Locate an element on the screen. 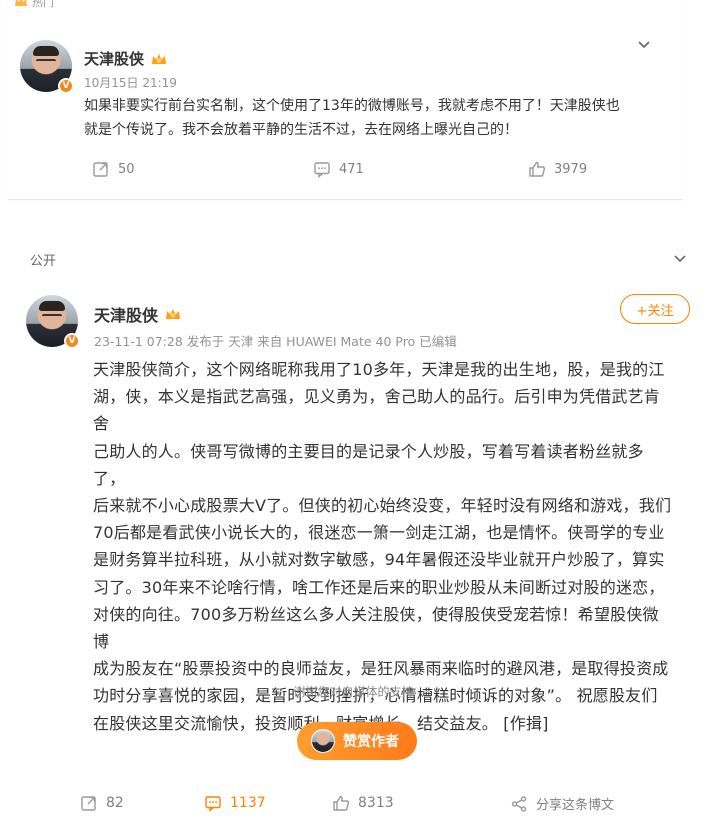 The width and height of the screenshot is (707, 818). main-verified-badge-icon: V is located at coordinates (72, 341).